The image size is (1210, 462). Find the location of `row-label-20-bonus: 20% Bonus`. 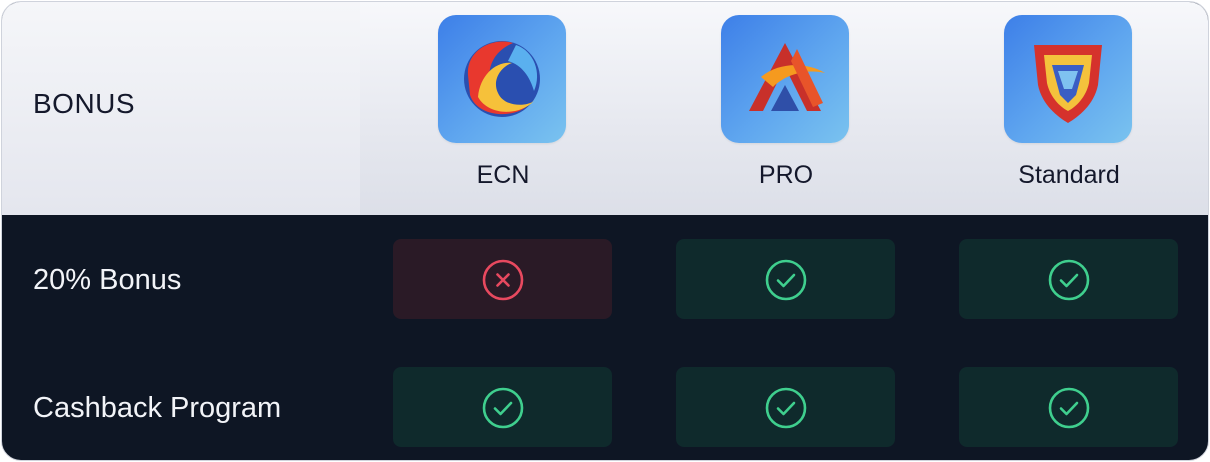

row-label-20-bonus: 20% Bonus is located at coordinates (107, 280).